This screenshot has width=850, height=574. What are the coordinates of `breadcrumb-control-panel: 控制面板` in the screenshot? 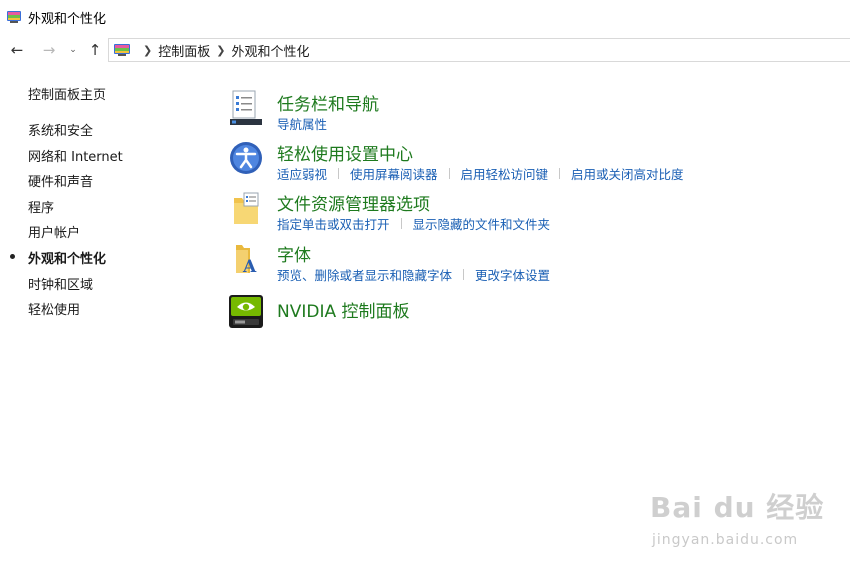 It's located at (184, 50).